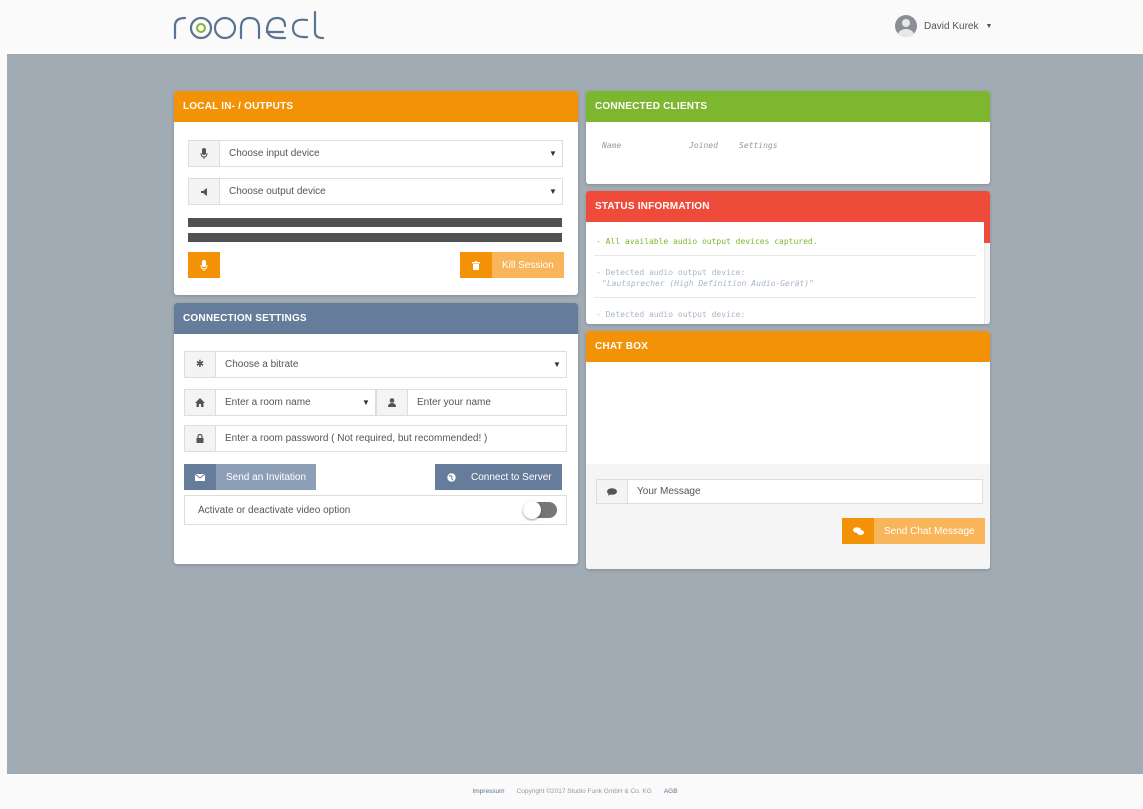 This screenshot has width=1143, height=809. I want to click on user-menu: David Kurek ▼, so click(943, 26).